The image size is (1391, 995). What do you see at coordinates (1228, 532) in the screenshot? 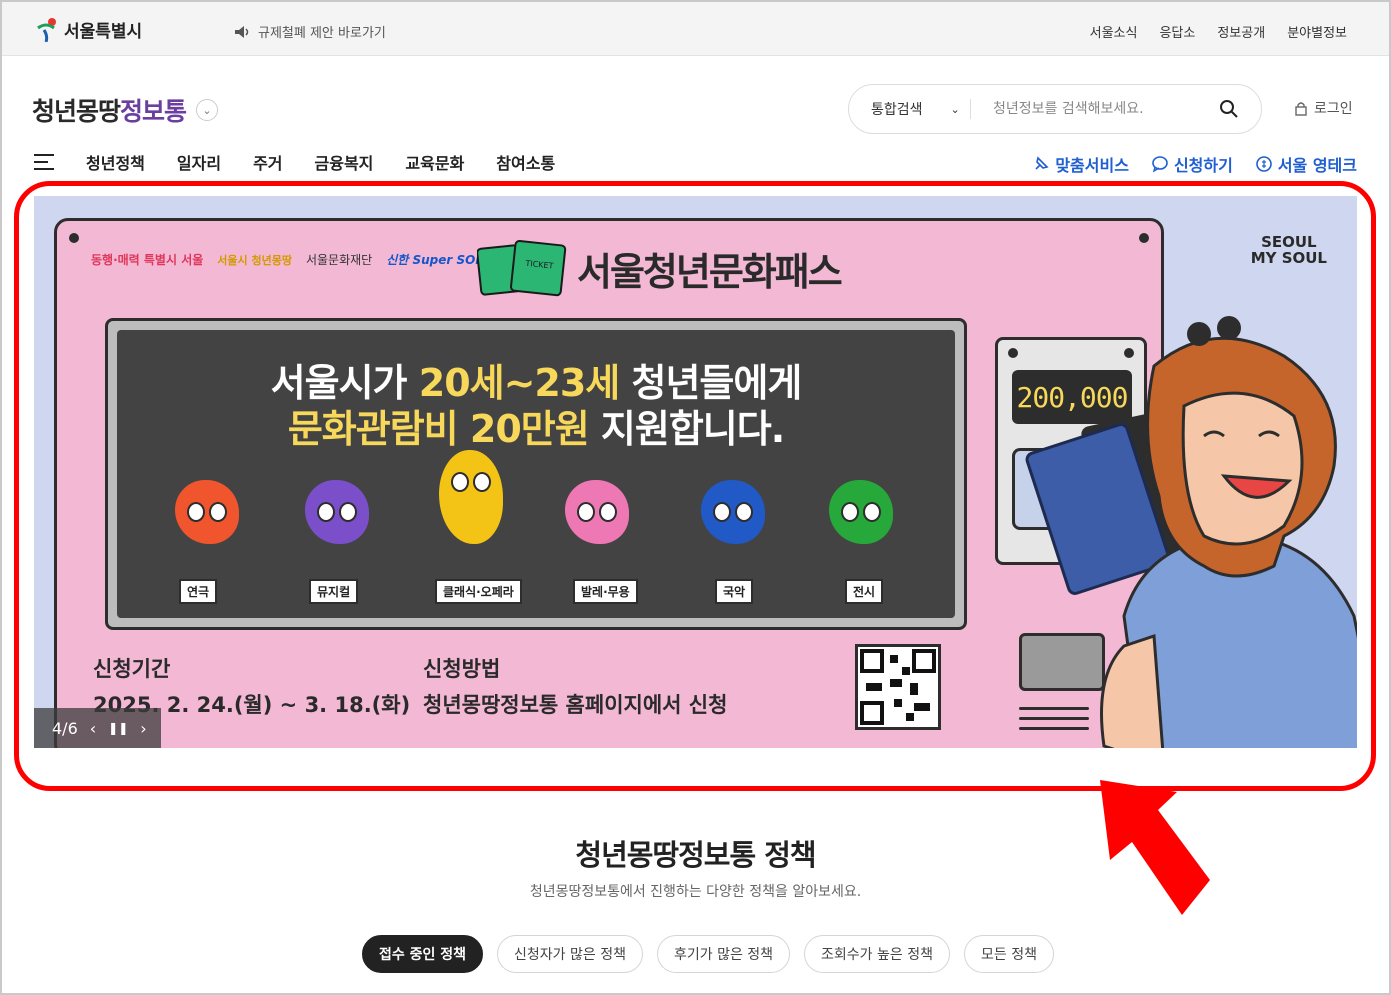
I see `smiling-person-illustration` at bounding box center [1228, 532].